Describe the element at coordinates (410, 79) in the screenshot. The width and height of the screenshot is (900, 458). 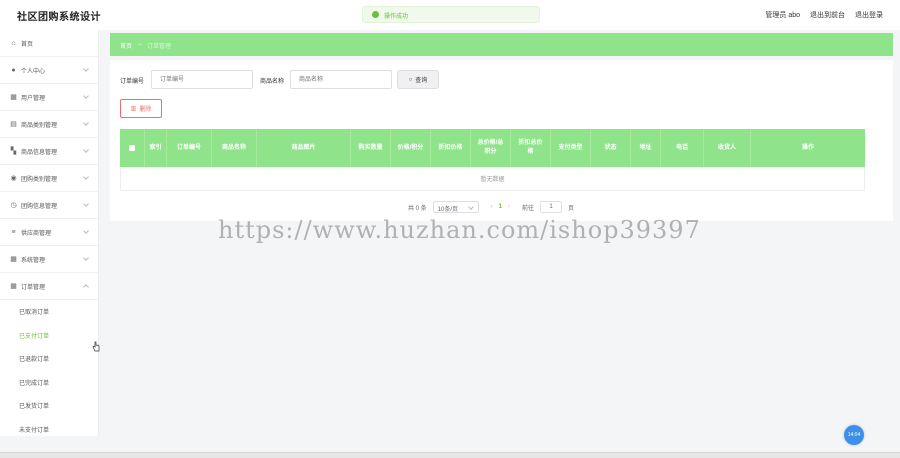
I see `search-icon: ○` at that location.